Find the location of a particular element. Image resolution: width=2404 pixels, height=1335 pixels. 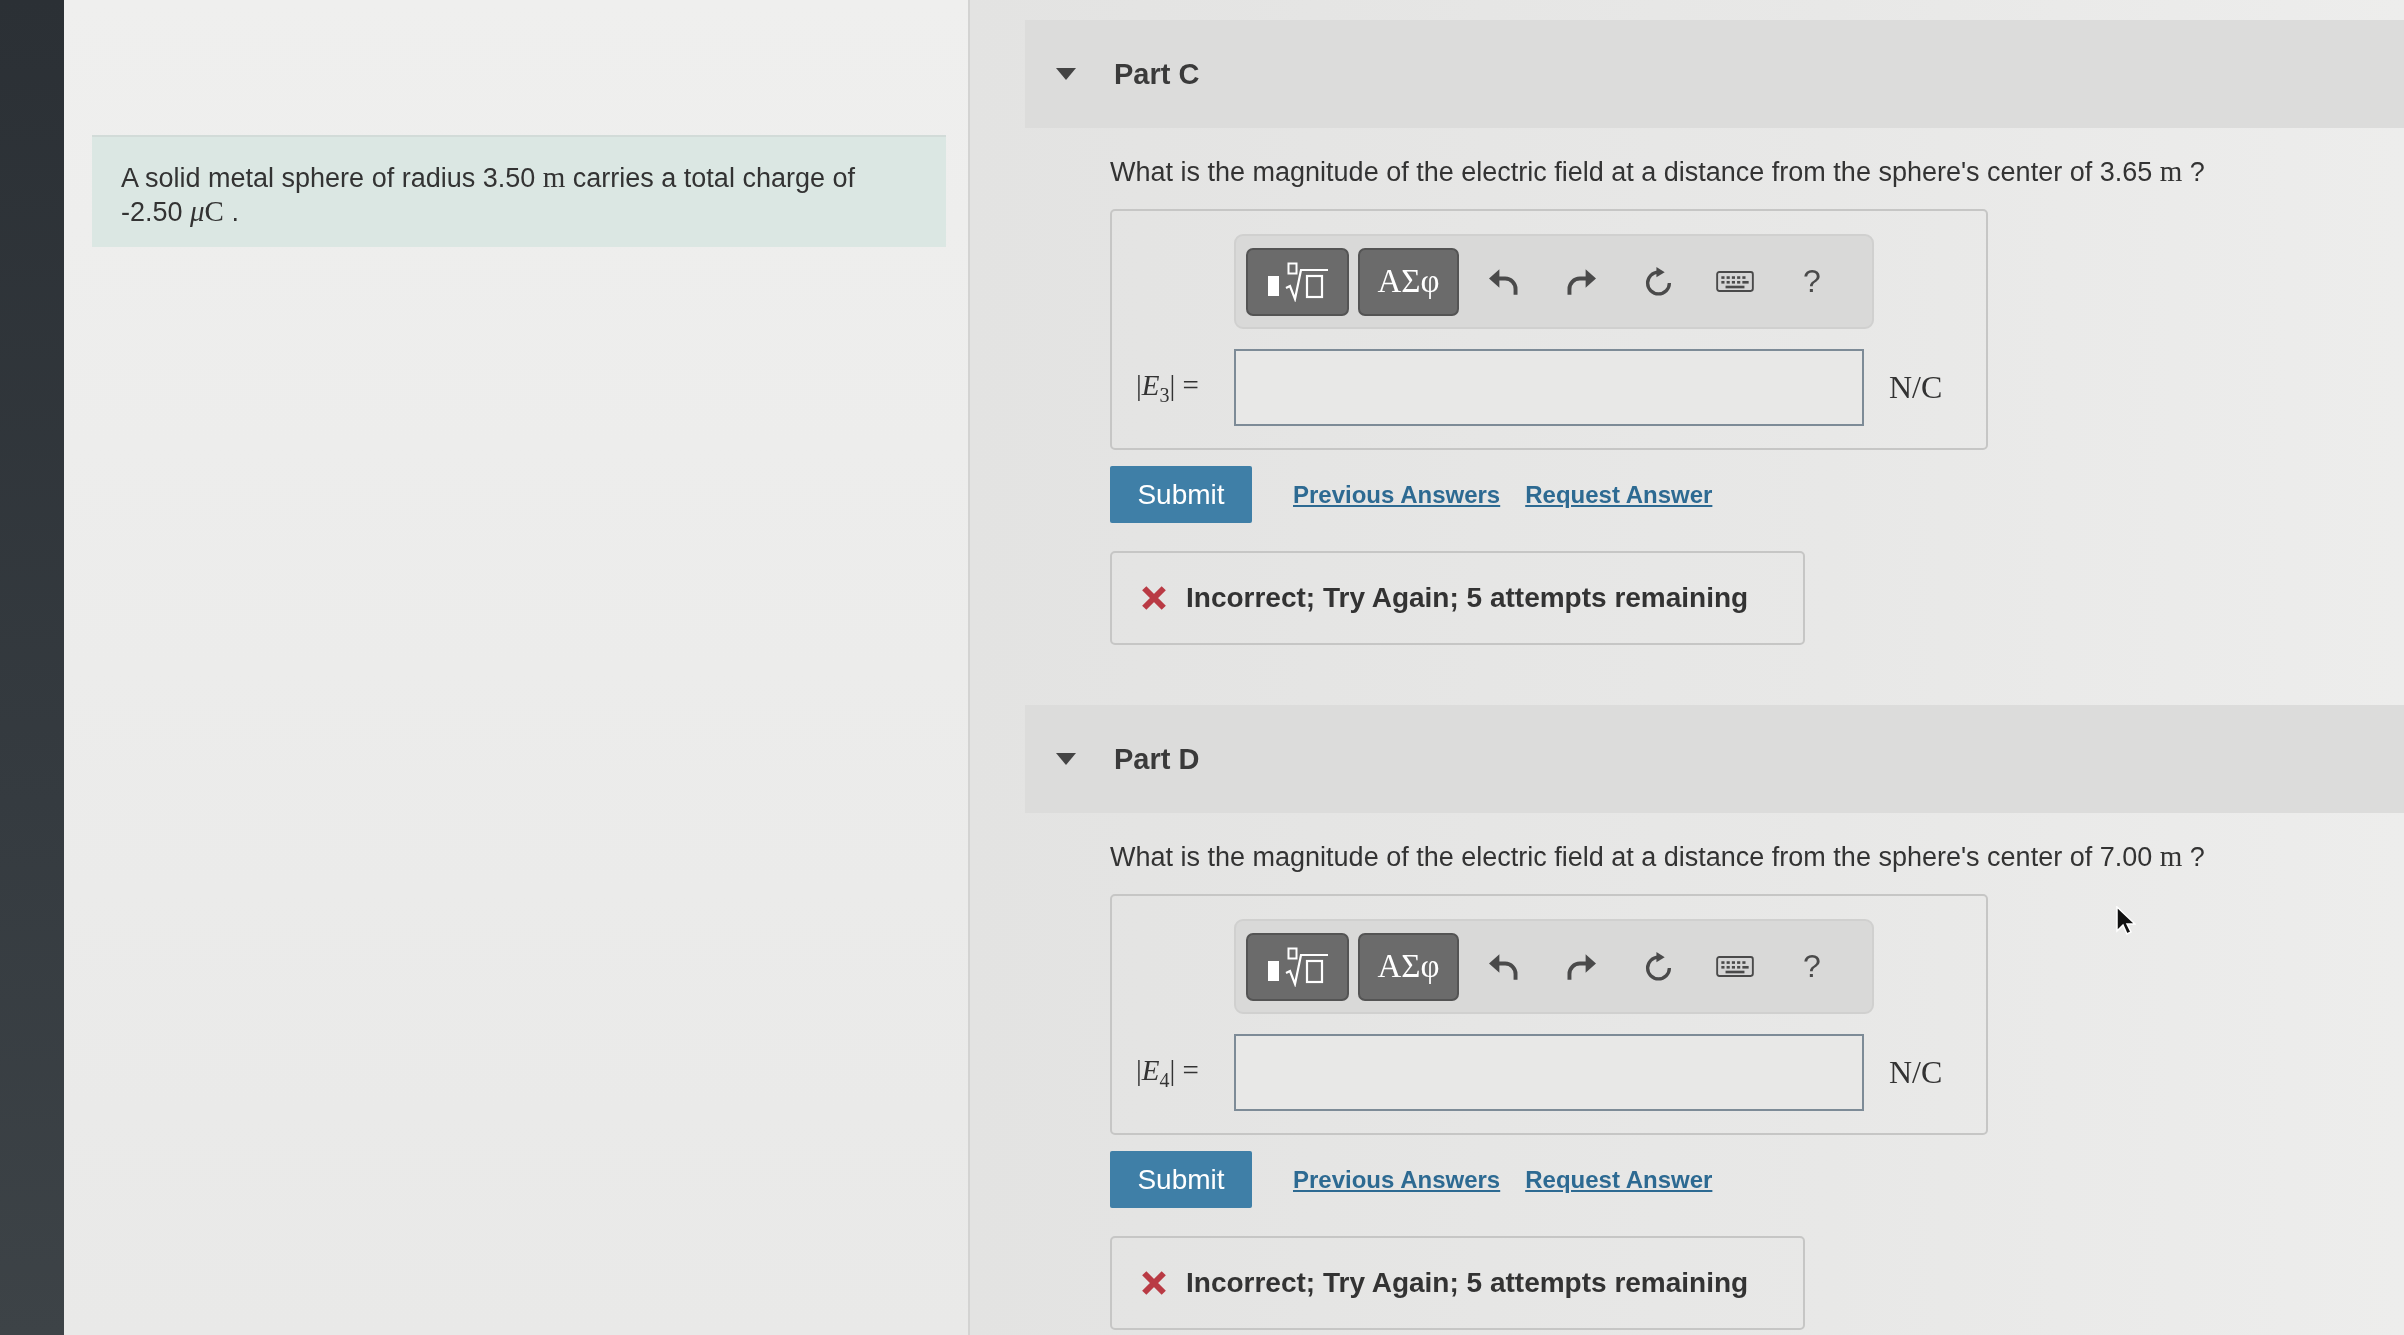

part-title: Part C is located at coordinates (1157, 74).